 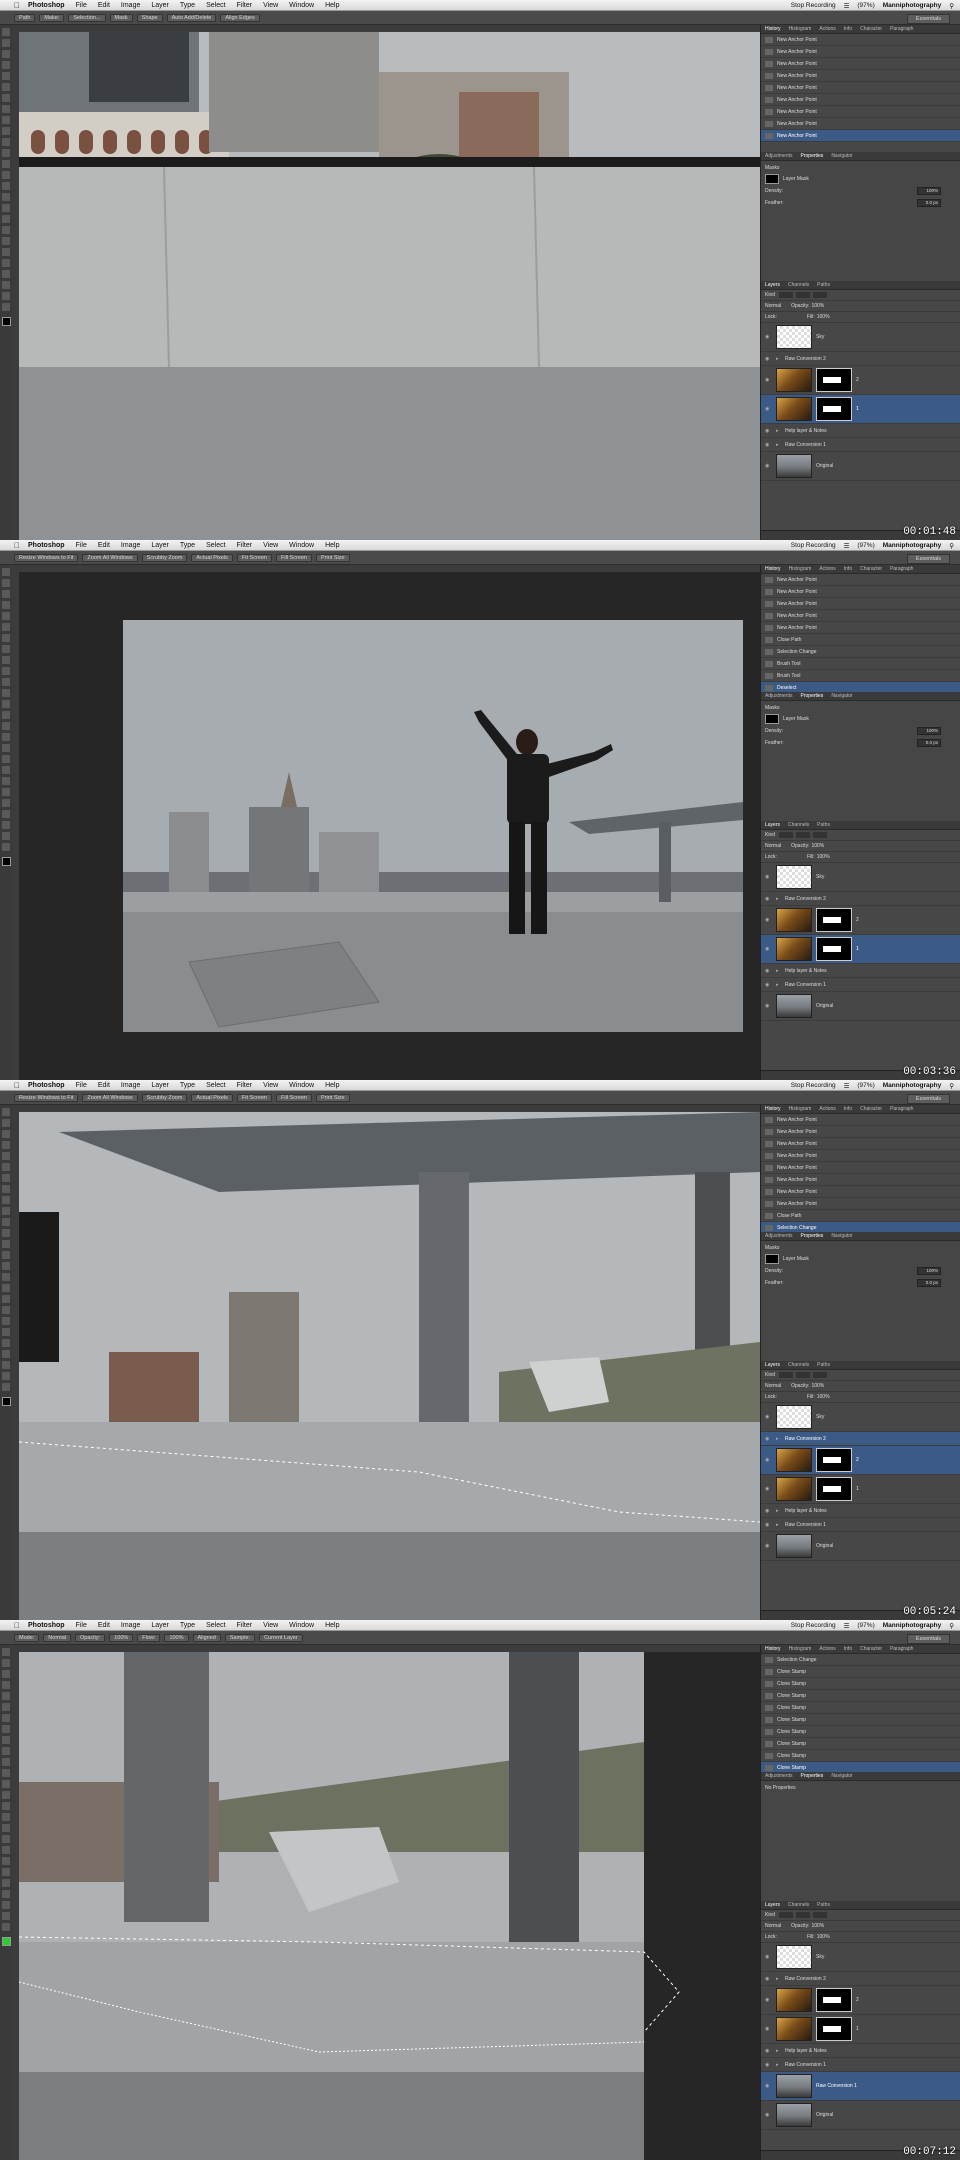 I want to click on filter-pixel-icon, so click(x=786, y=1375).